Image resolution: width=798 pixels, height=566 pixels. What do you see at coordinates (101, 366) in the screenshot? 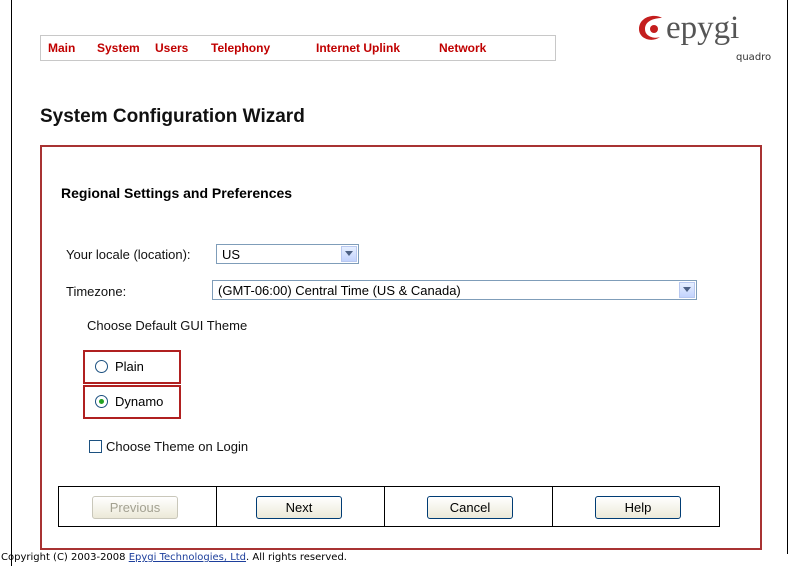
I see `plain-radio` at bounding box center [101, 366].